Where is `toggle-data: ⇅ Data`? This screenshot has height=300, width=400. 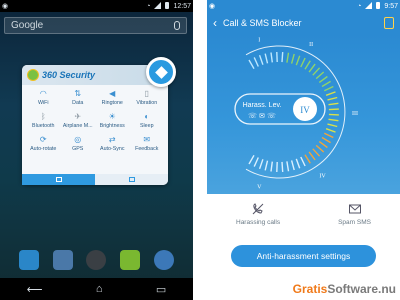 toggle-data: ⇅ Data is located at coordinates (78, 98).